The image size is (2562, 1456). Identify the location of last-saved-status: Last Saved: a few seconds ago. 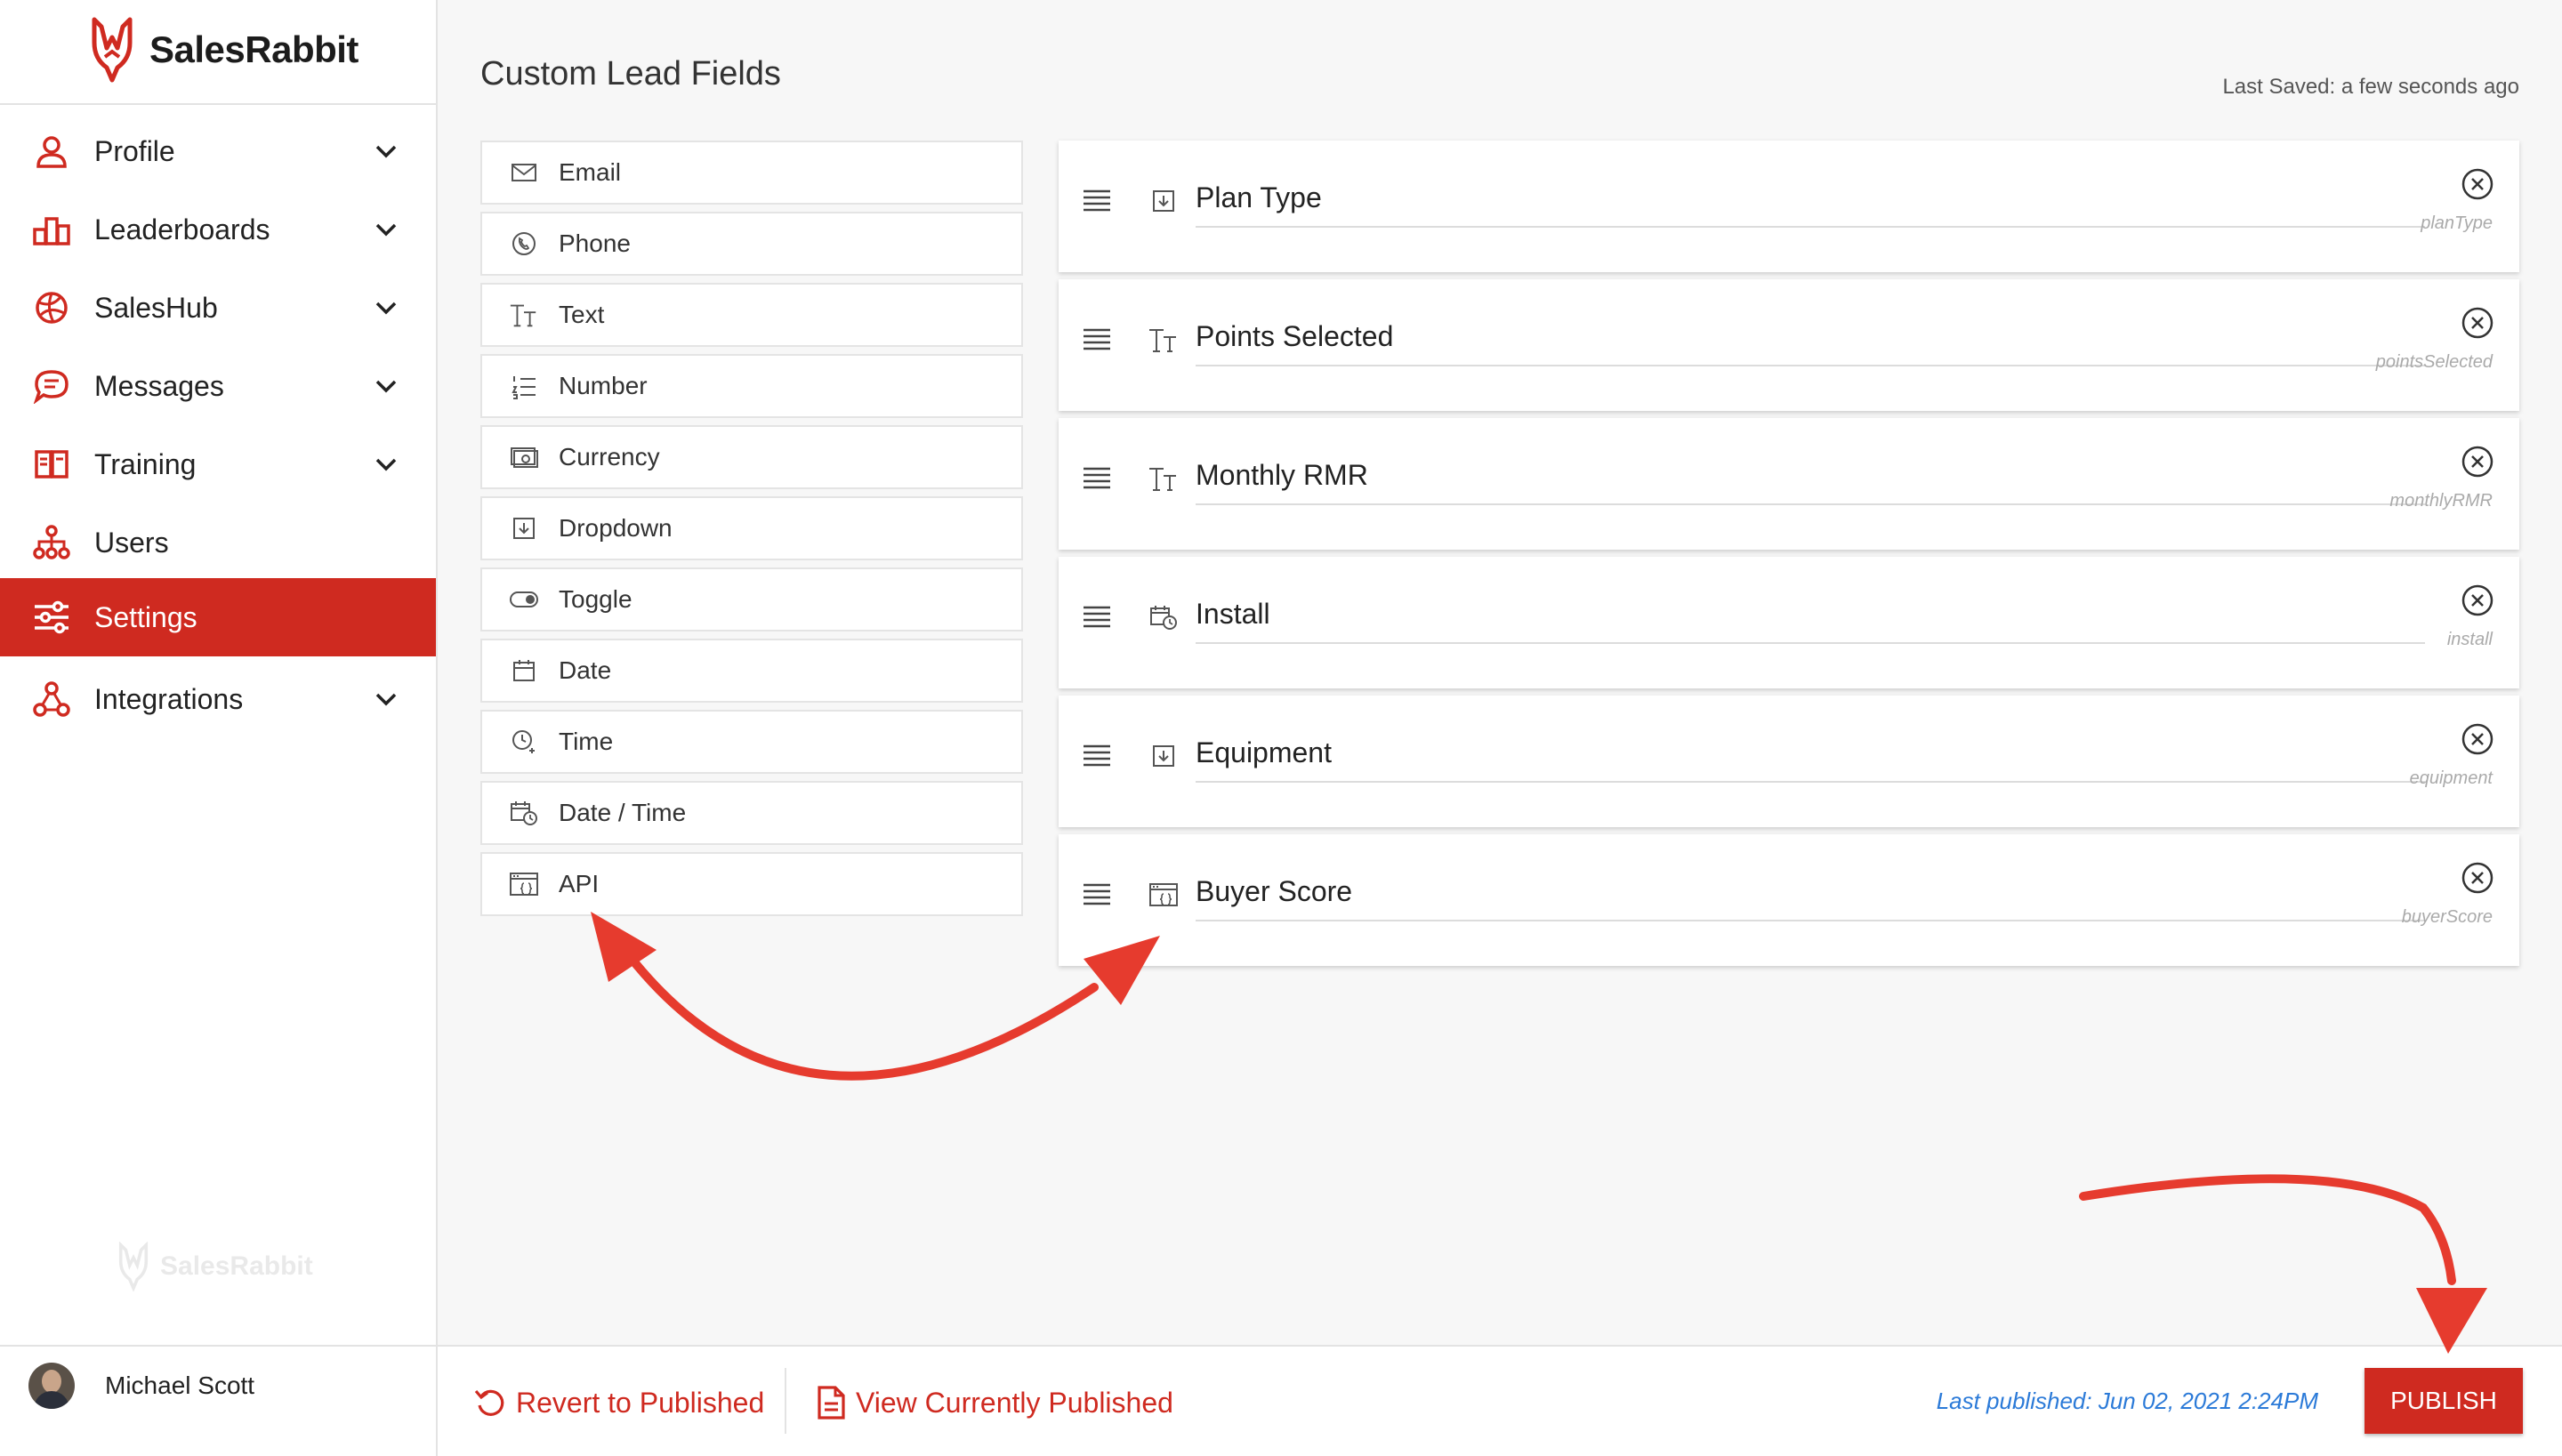
(2370, 87).